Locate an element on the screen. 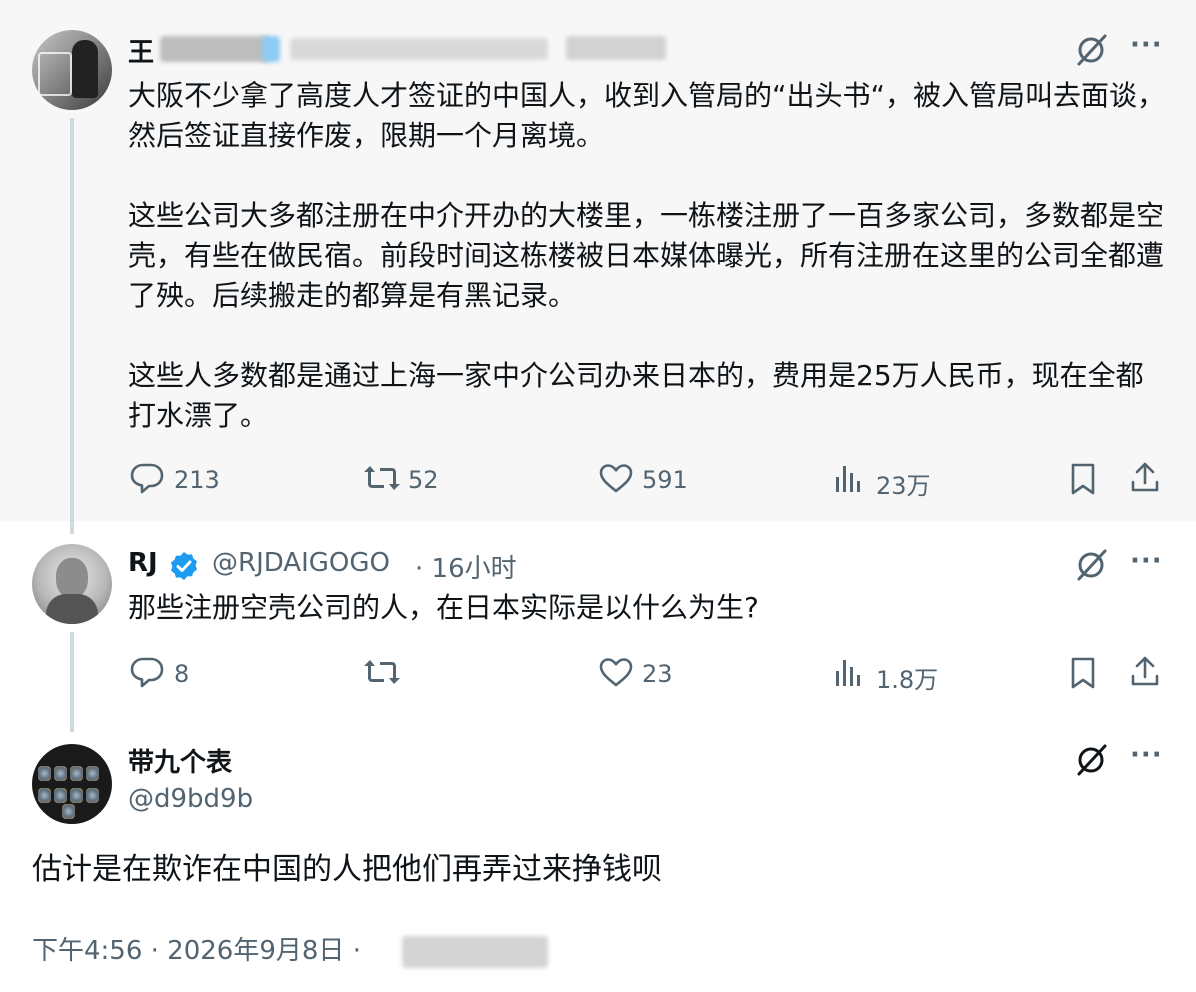 This screenshot has height=992, width=1196. redacted-handle is located at coordinates (419, 49).